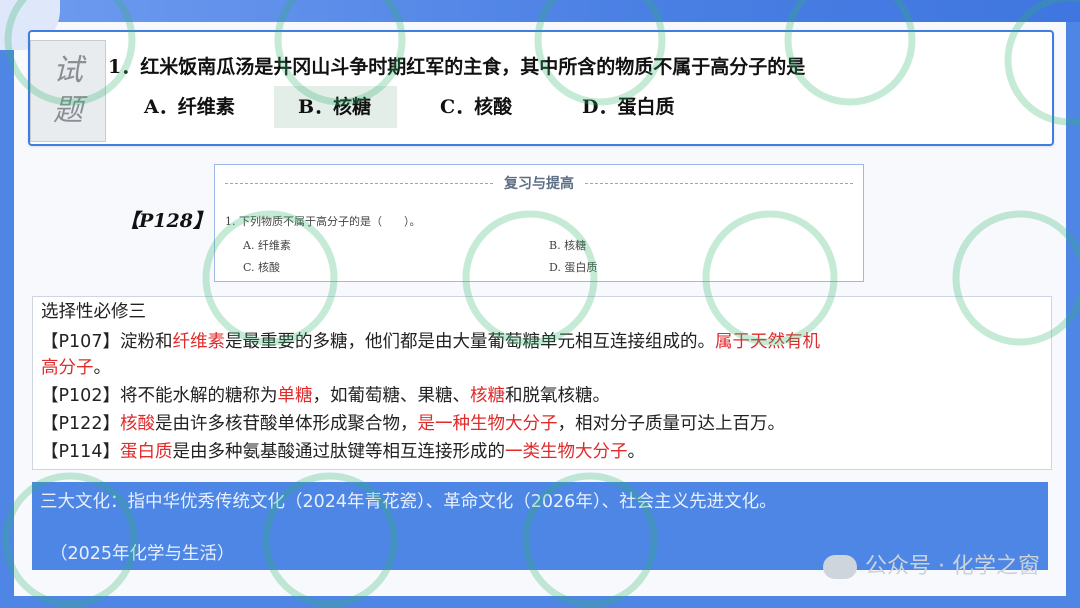 This screenshot has height=608, width=1080. What do you see at coordinates (325, 396) in the screenshot?
I see `reference-p102: 【P102】将不能水解的糖称为单糖，如葡萄糖、果糖、核糖和脱氧核糖。` at bounding box center [325, 396].